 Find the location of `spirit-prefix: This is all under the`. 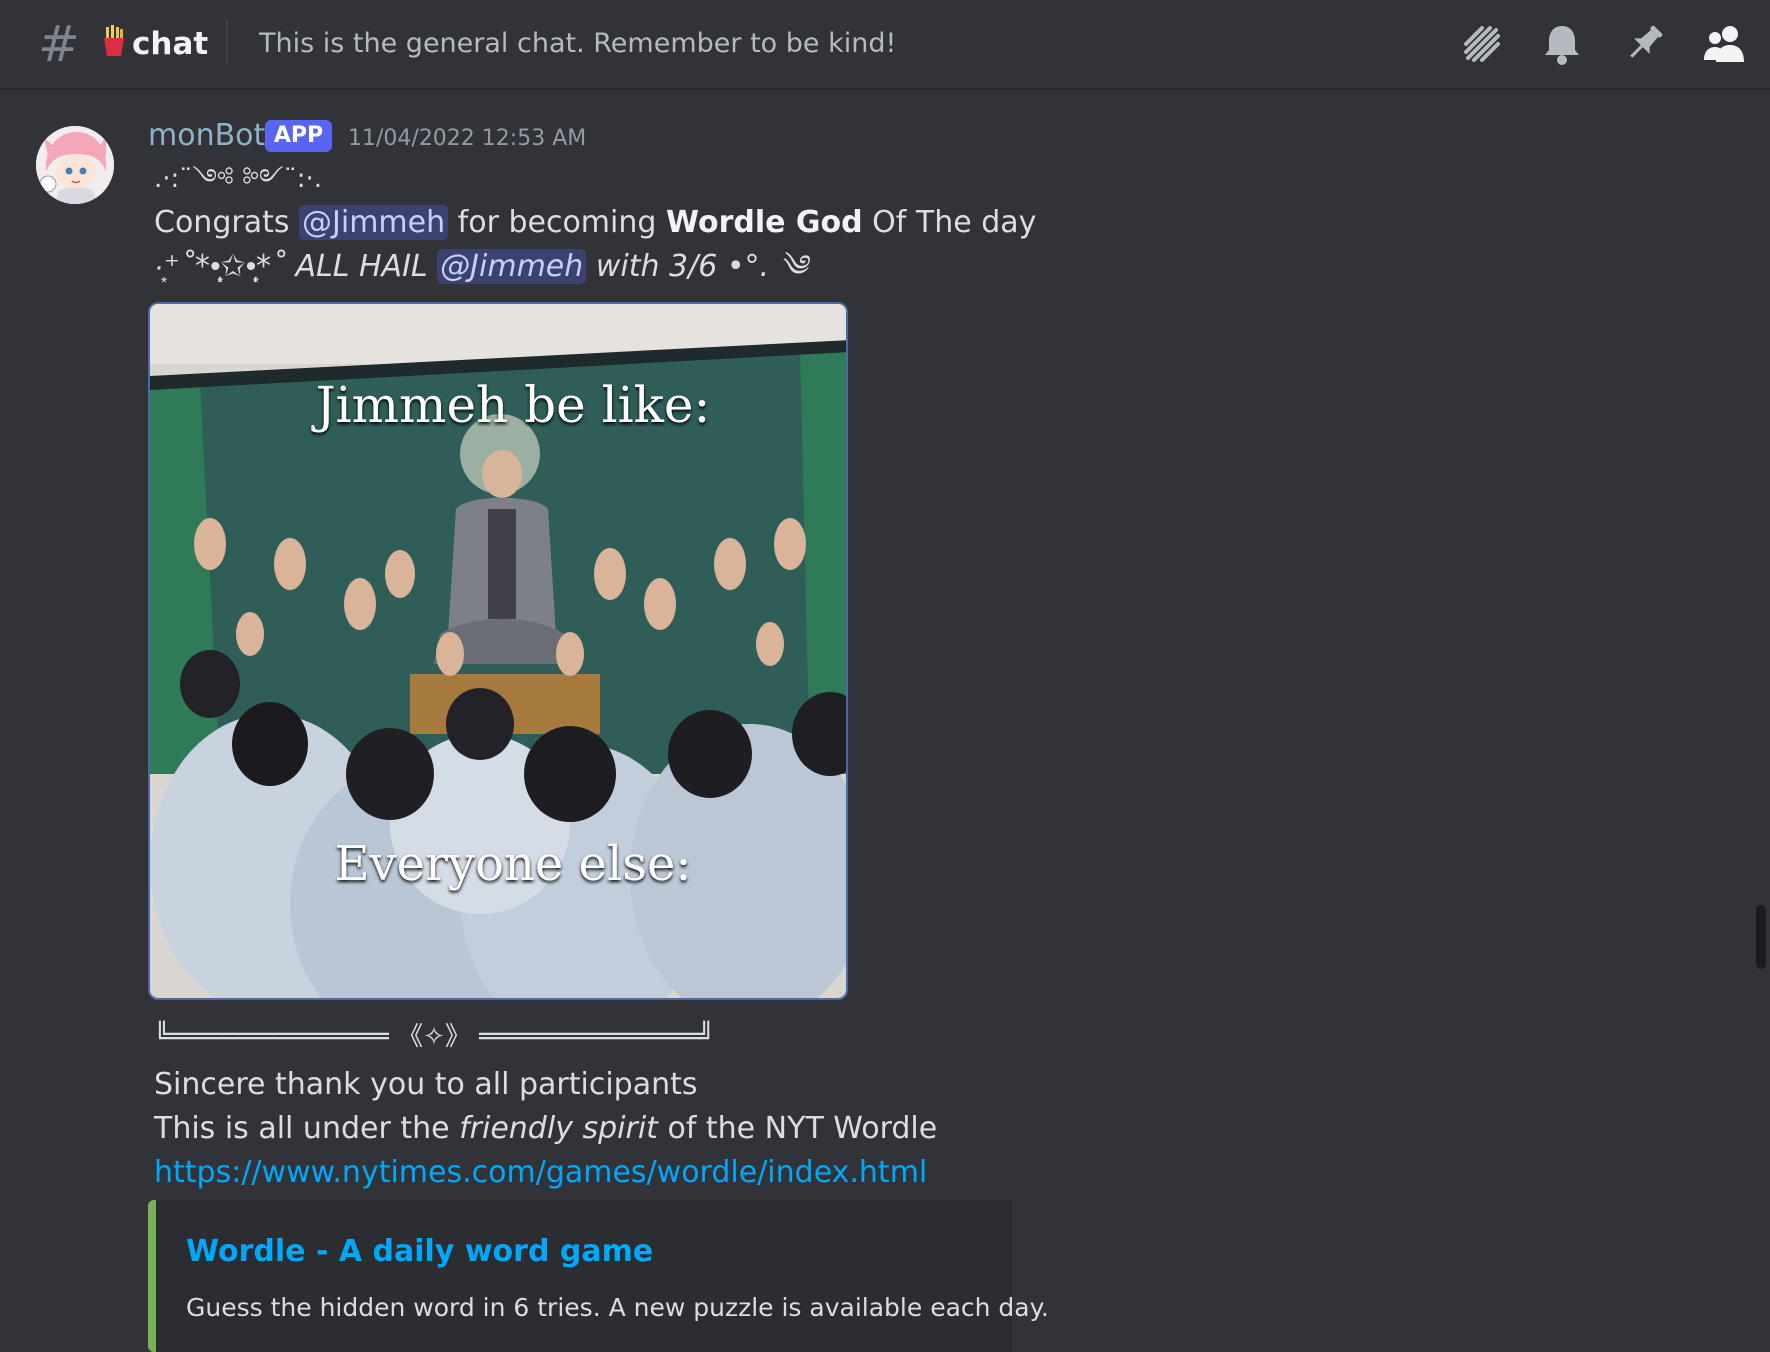

spirit-prefix: This is all under the is located at coordinates (307, 1128).